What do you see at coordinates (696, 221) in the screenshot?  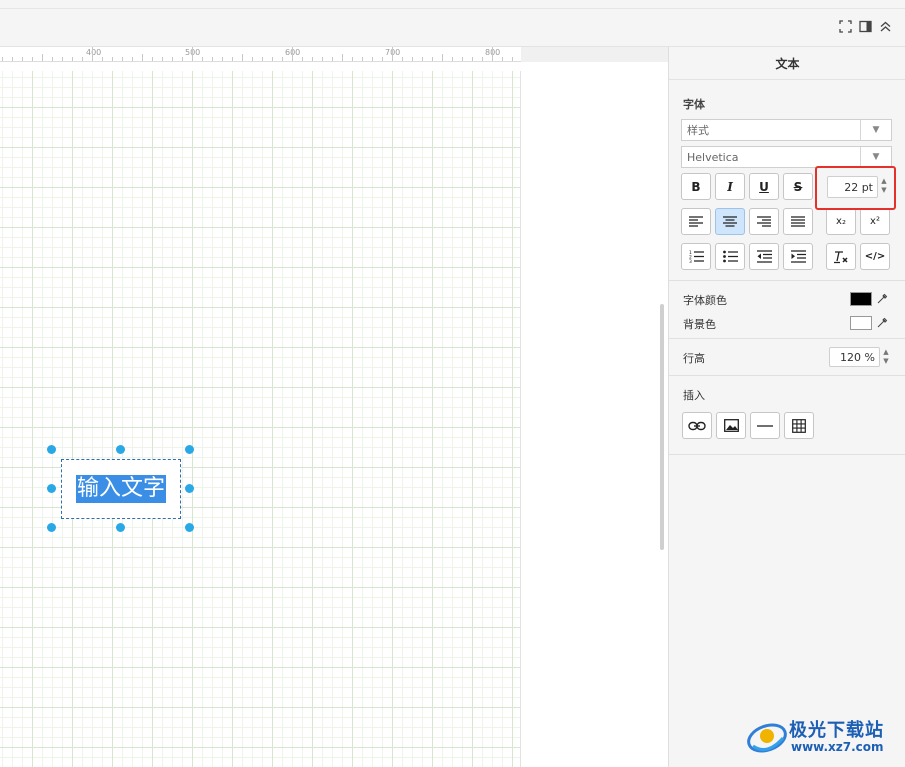 I see `align-left-button` at bounding box center [696, 221].